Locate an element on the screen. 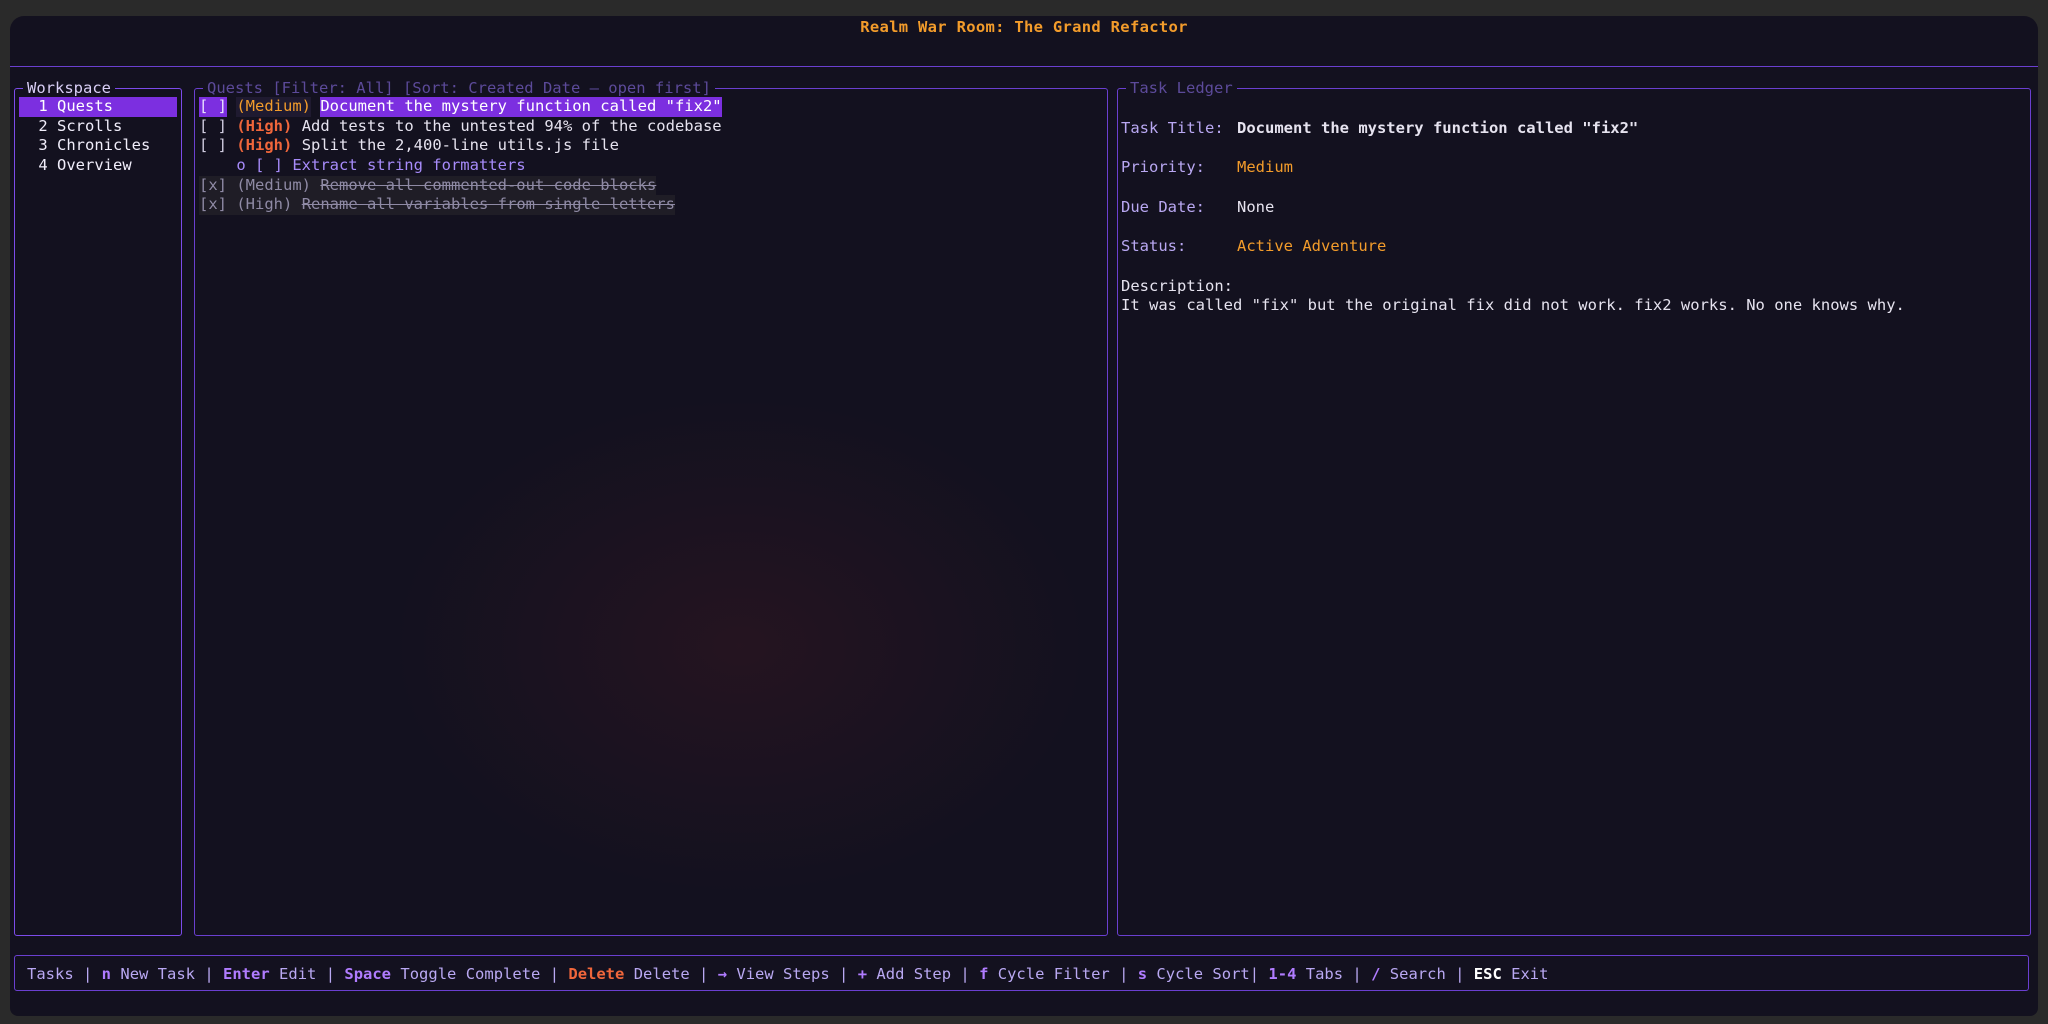  shortcut-add-step: Add Step is located at coordinates (913, 974).